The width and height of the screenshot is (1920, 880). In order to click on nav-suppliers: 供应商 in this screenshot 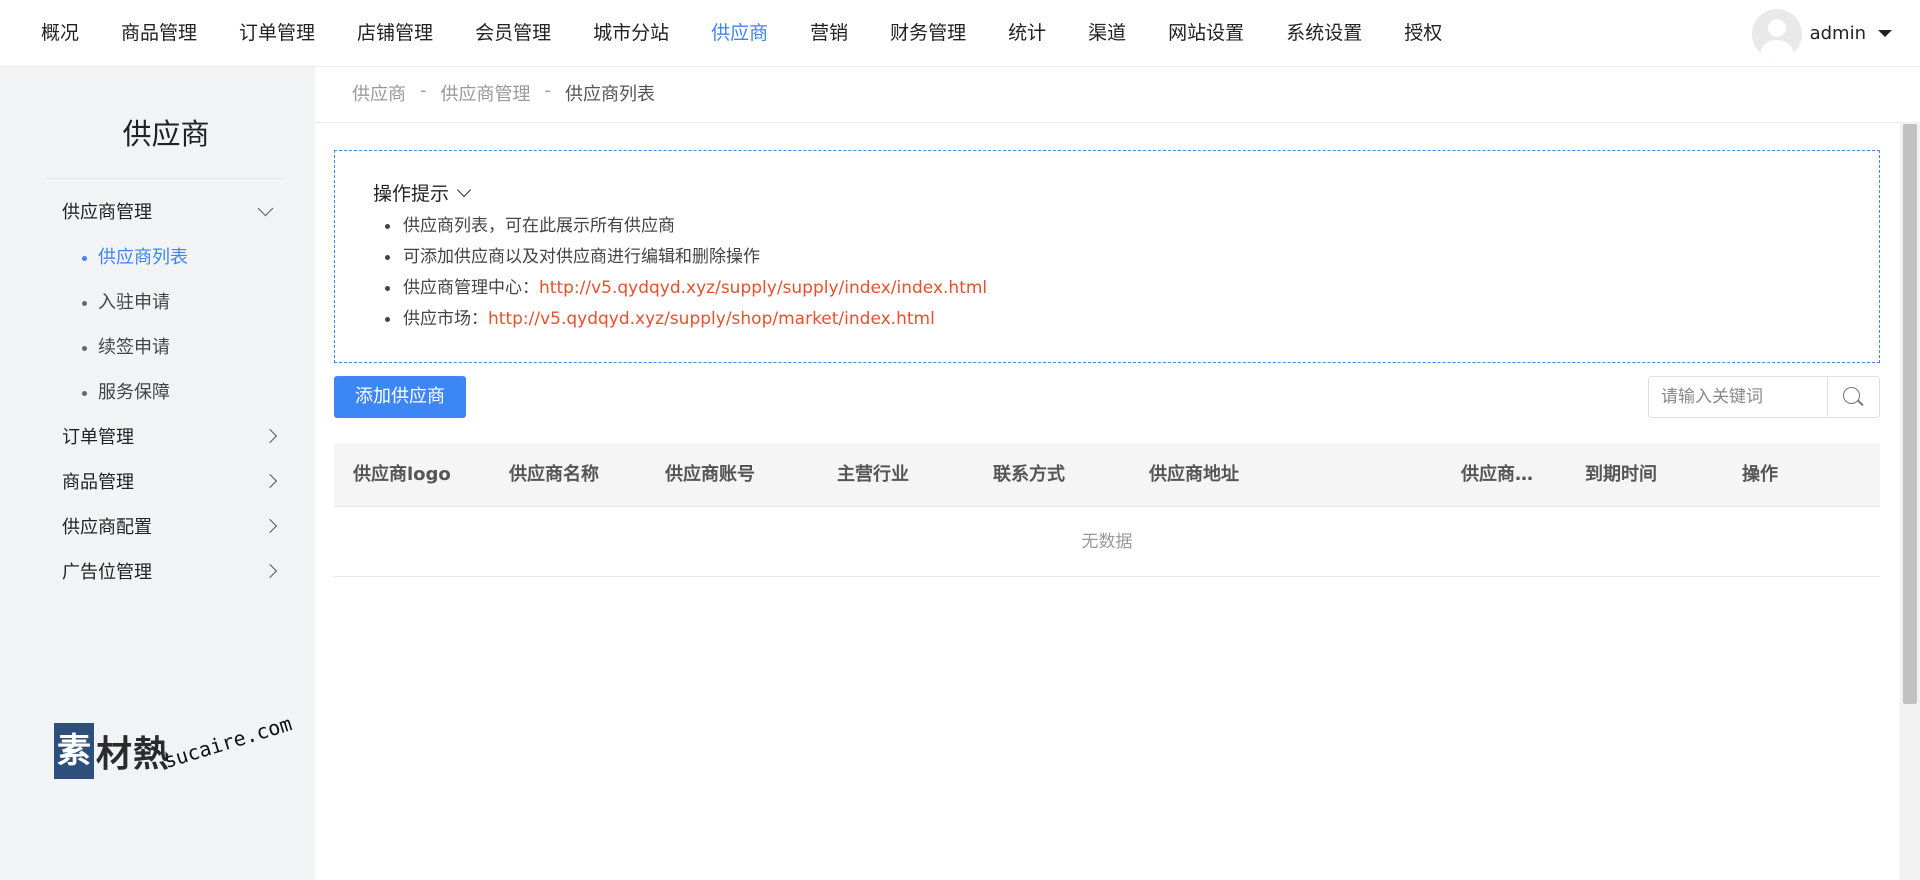, I will do `click(739, 33)`.